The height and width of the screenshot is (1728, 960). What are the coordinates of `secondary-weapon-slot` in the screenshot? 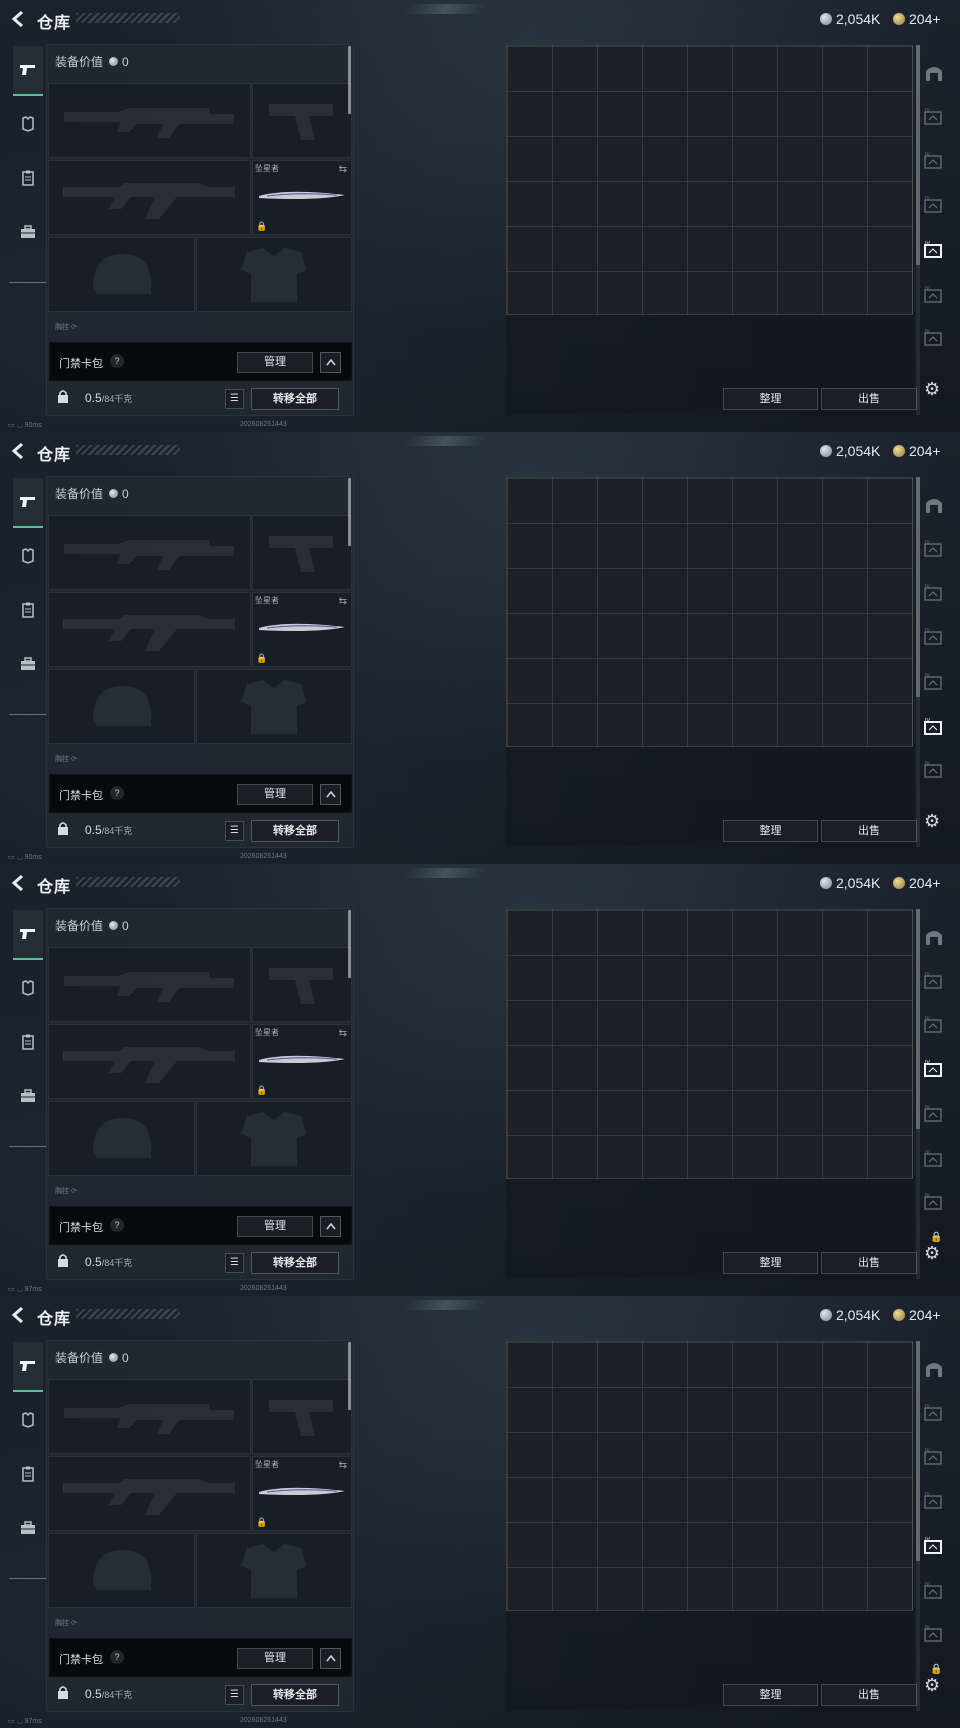 It's located at (149, 1493).